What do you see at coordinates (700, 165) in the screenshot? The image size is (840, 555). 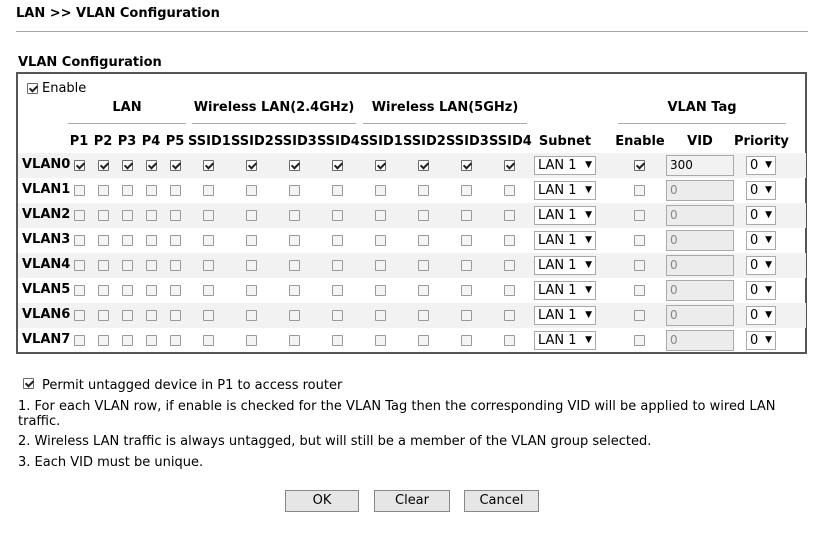 I see `vid-input: 300` at bounding box center [700, 165].